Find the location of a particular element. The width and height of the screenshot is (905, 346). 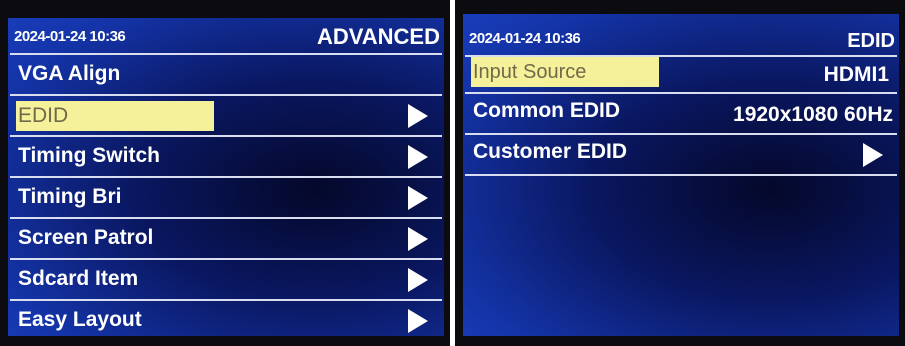

menu-item-timing-bri: Timing Bri is located at coordinates (226, 197).